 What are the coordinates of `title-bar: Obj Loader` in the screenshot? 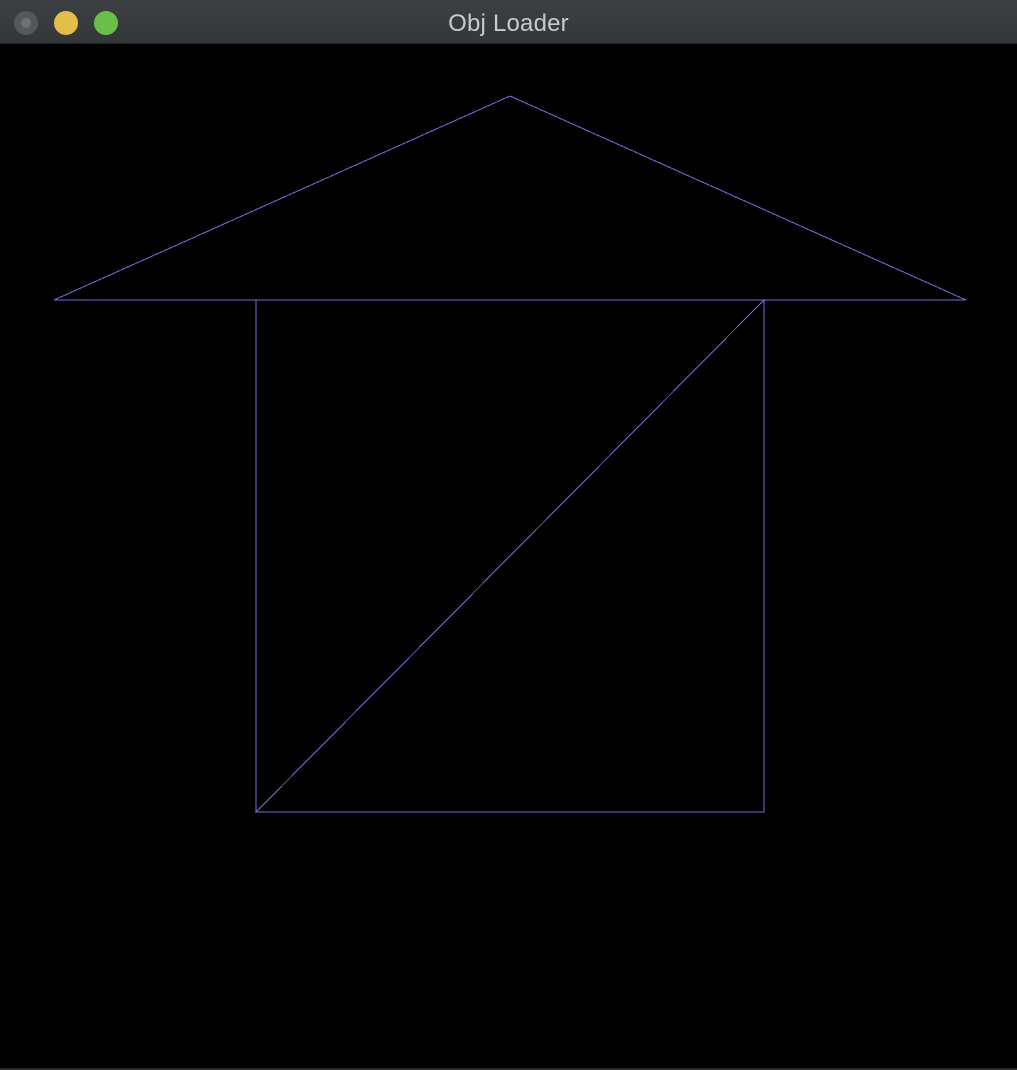 It's located at (508, 22).